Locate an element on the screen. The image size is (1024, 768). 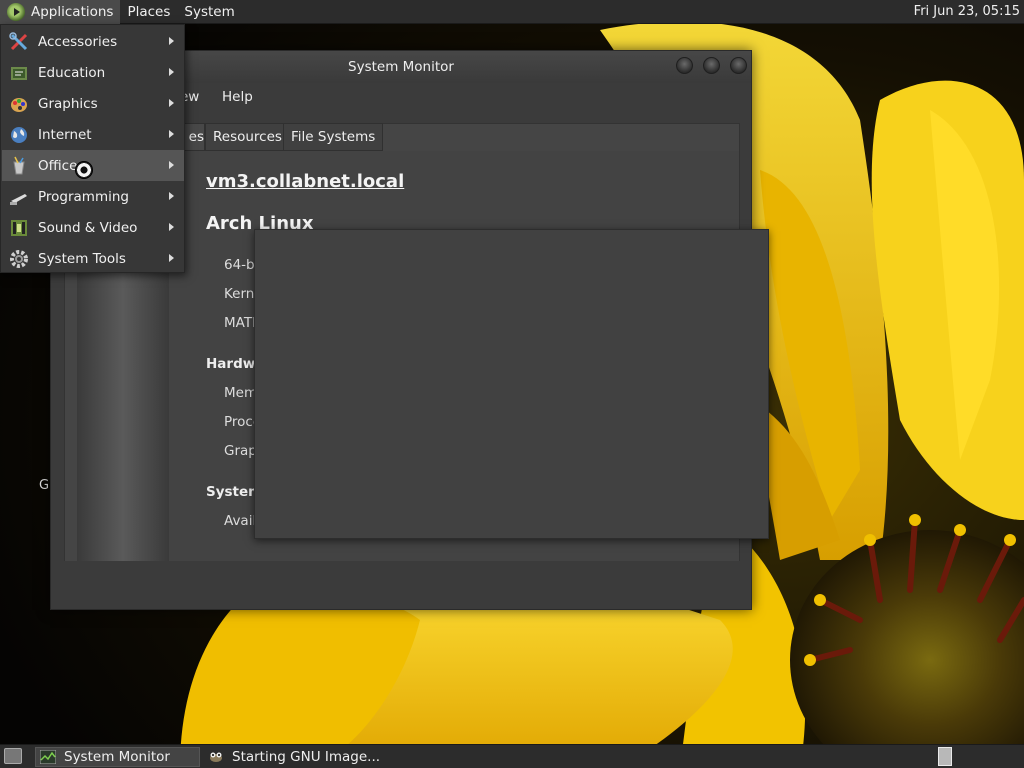
menu-label-education: Education is located at coordinates (72, 72).